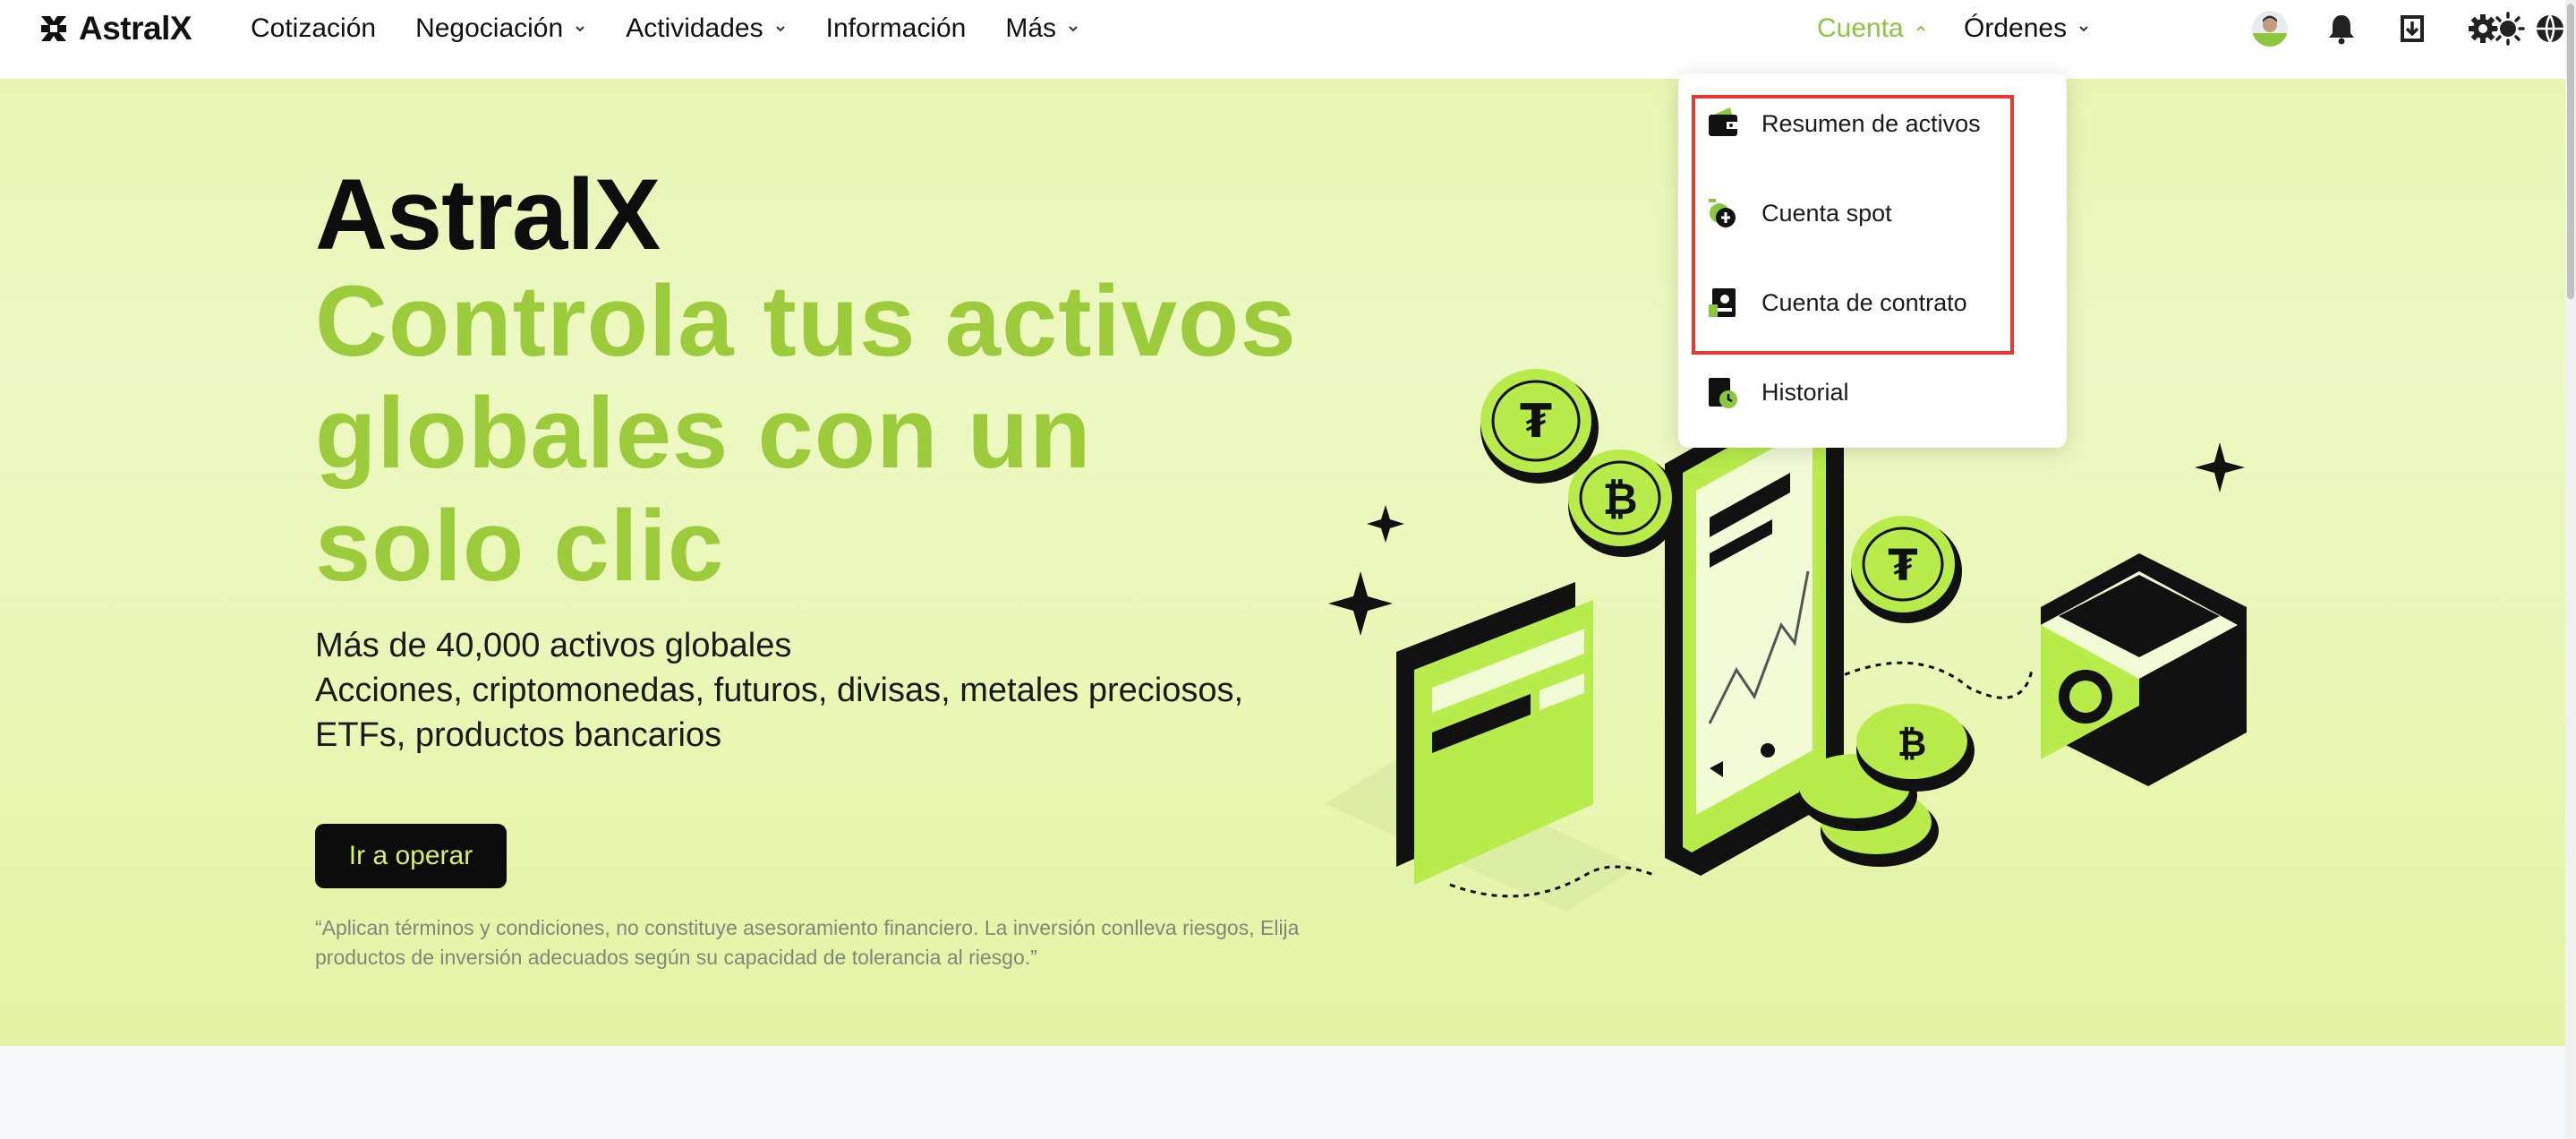 Image resolution: width=2576 pixels, height=1139 pixels. I want to click on chevron-up-icon, so click(1920, 28).